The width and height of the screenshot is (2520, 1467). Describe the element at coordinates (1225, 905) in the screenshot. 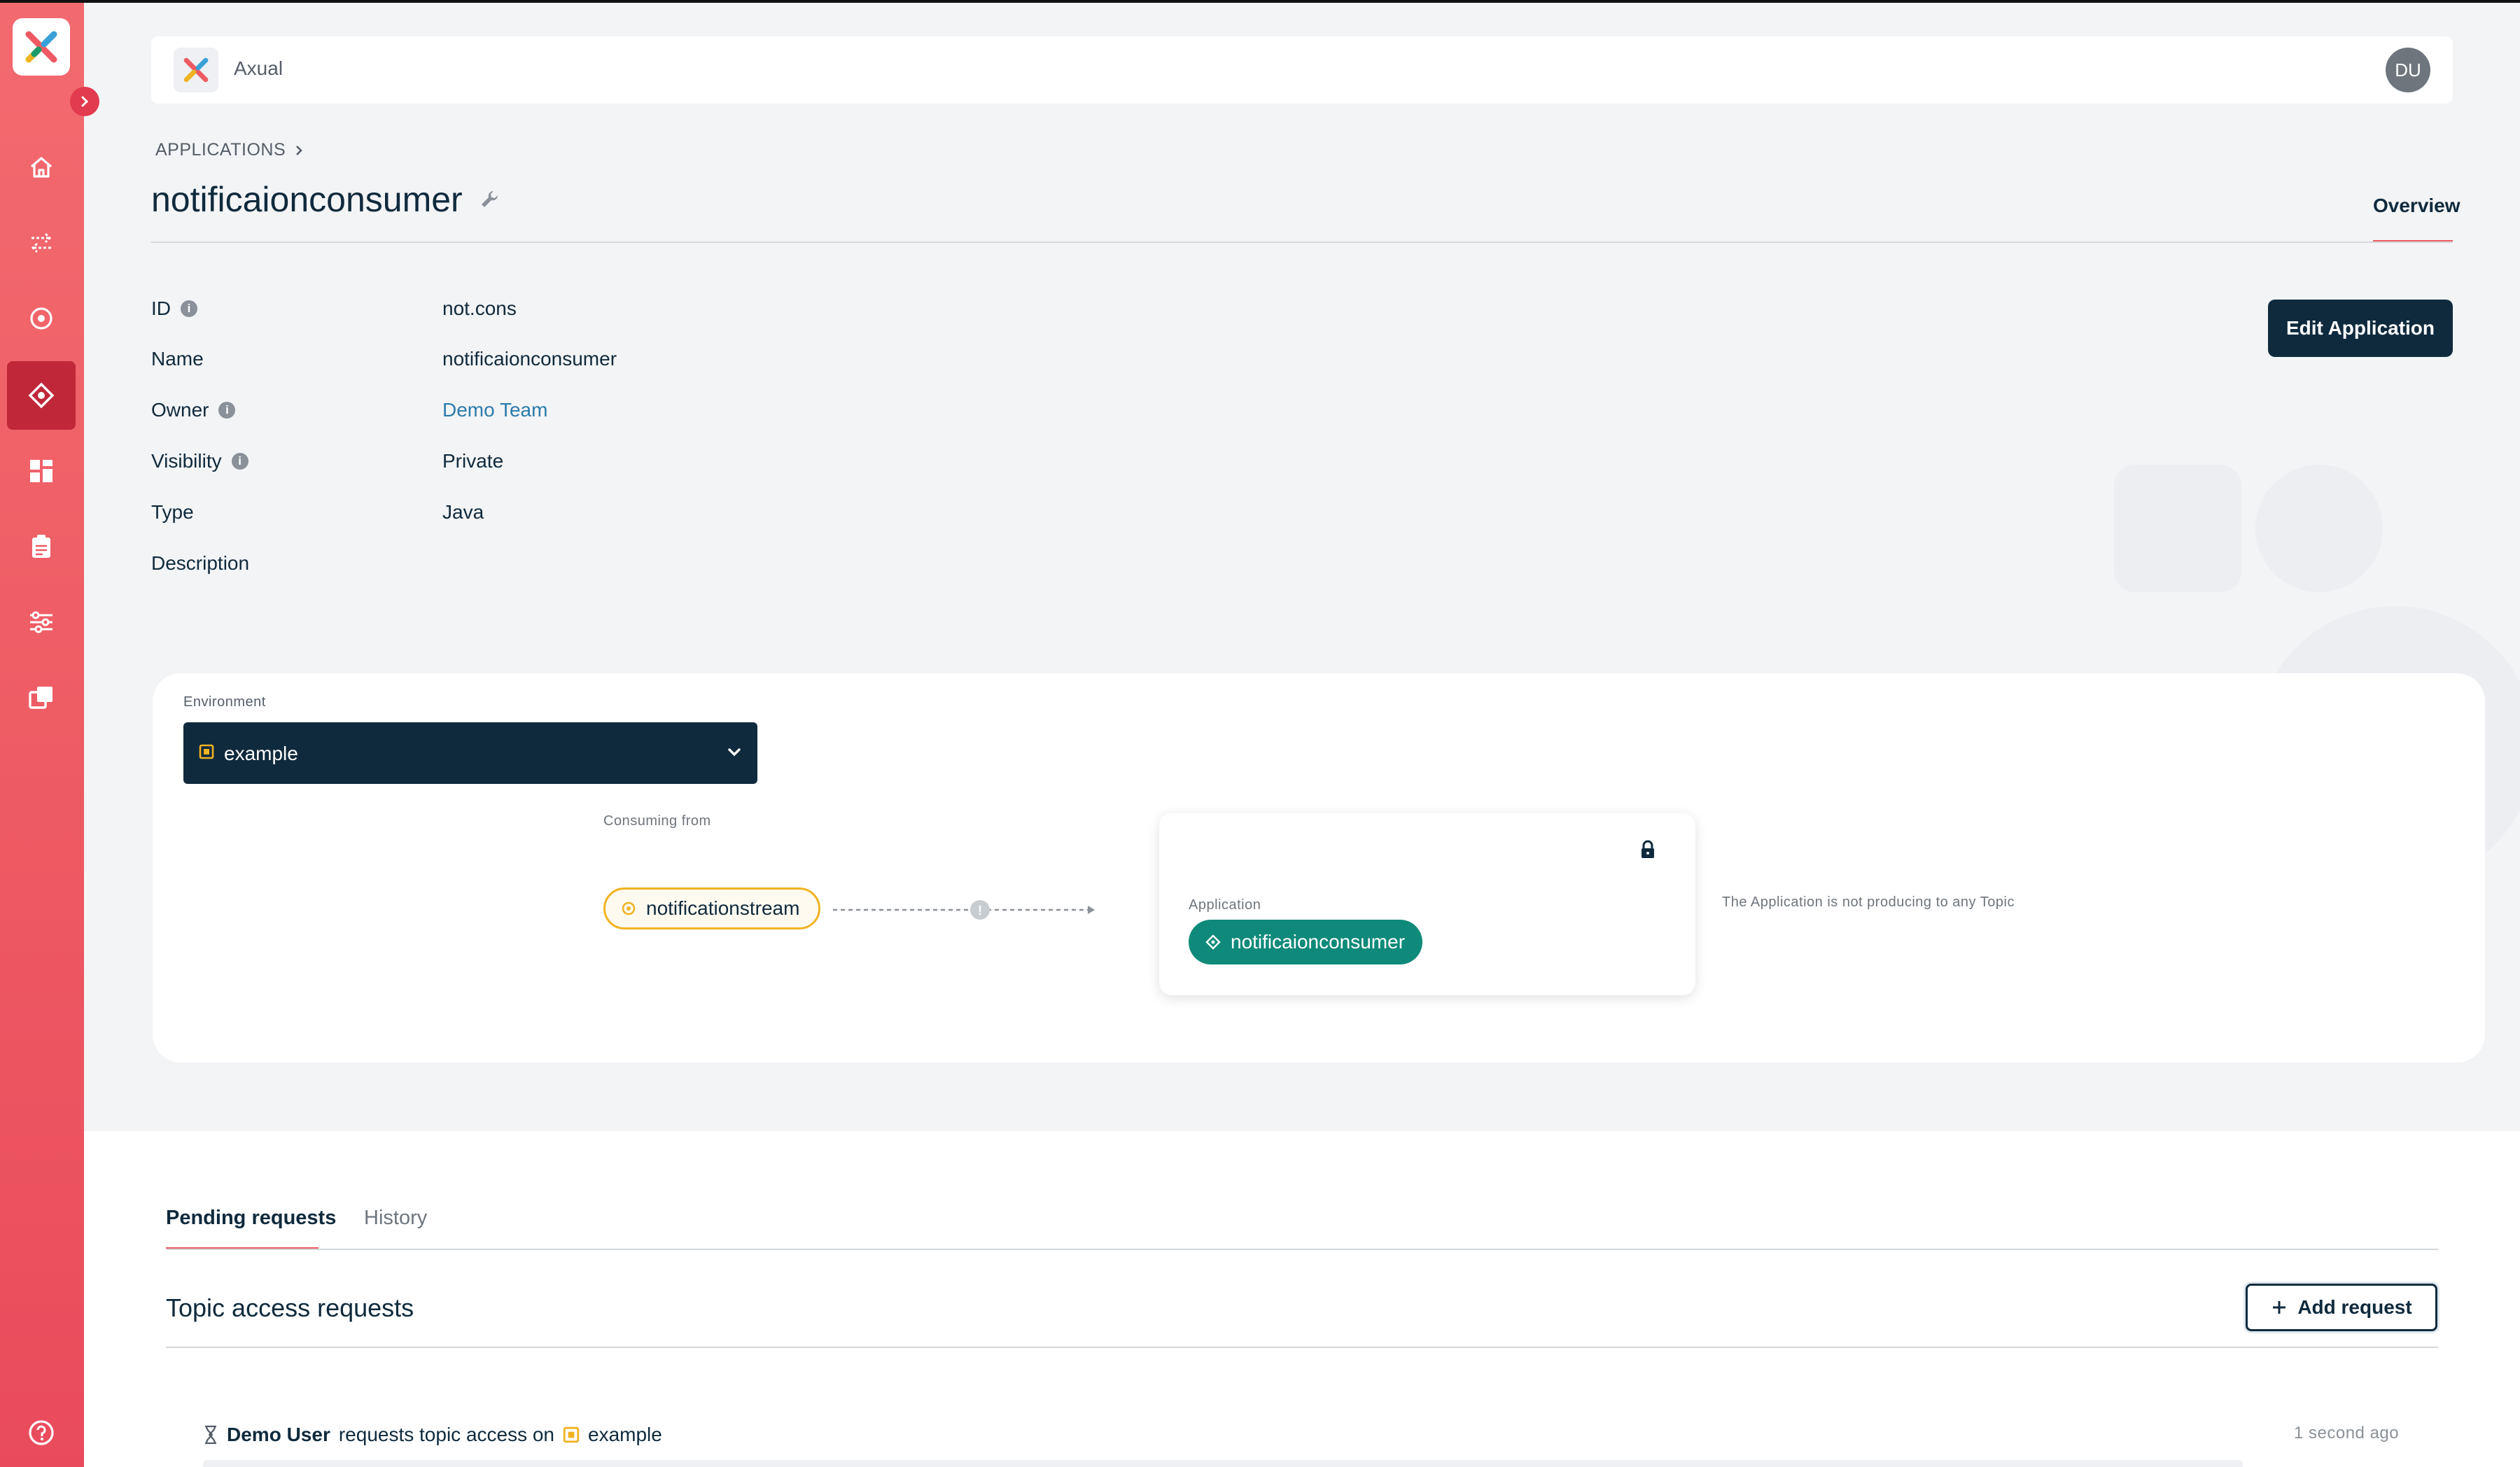

I see `application-label: Application` at that location.